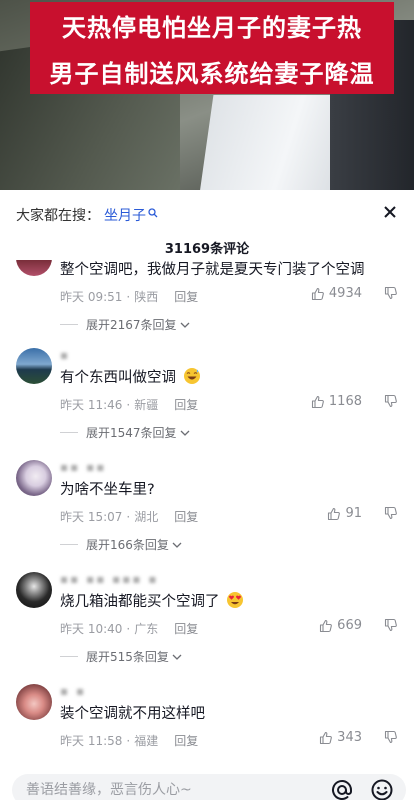 The height and width of the screenshot is (800, 414). I want to click on close-icon, so click(390, 212).